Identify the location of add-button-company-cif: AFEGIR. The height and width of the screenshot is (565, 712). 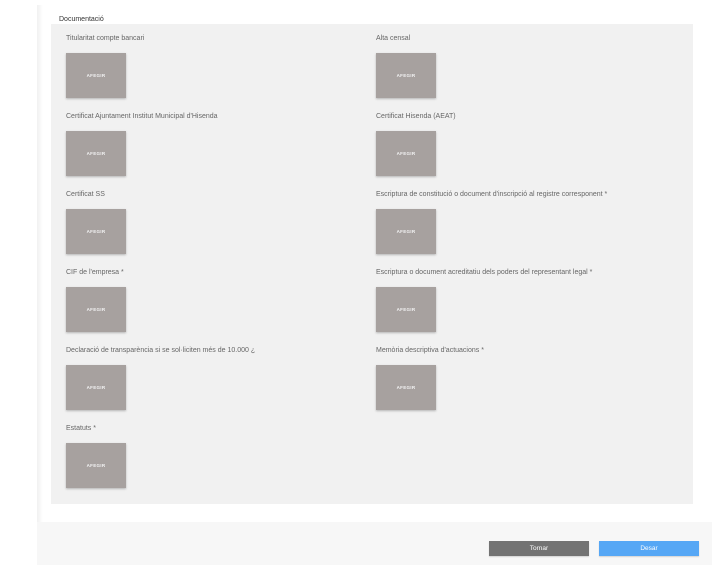
(96, 309).